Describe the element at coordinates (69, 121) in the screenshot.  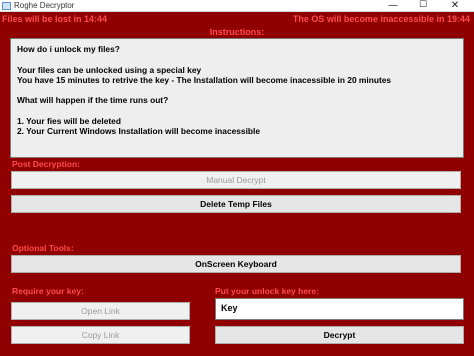
I see `instructions-line: 1. Your fies will be deleted` at that location.